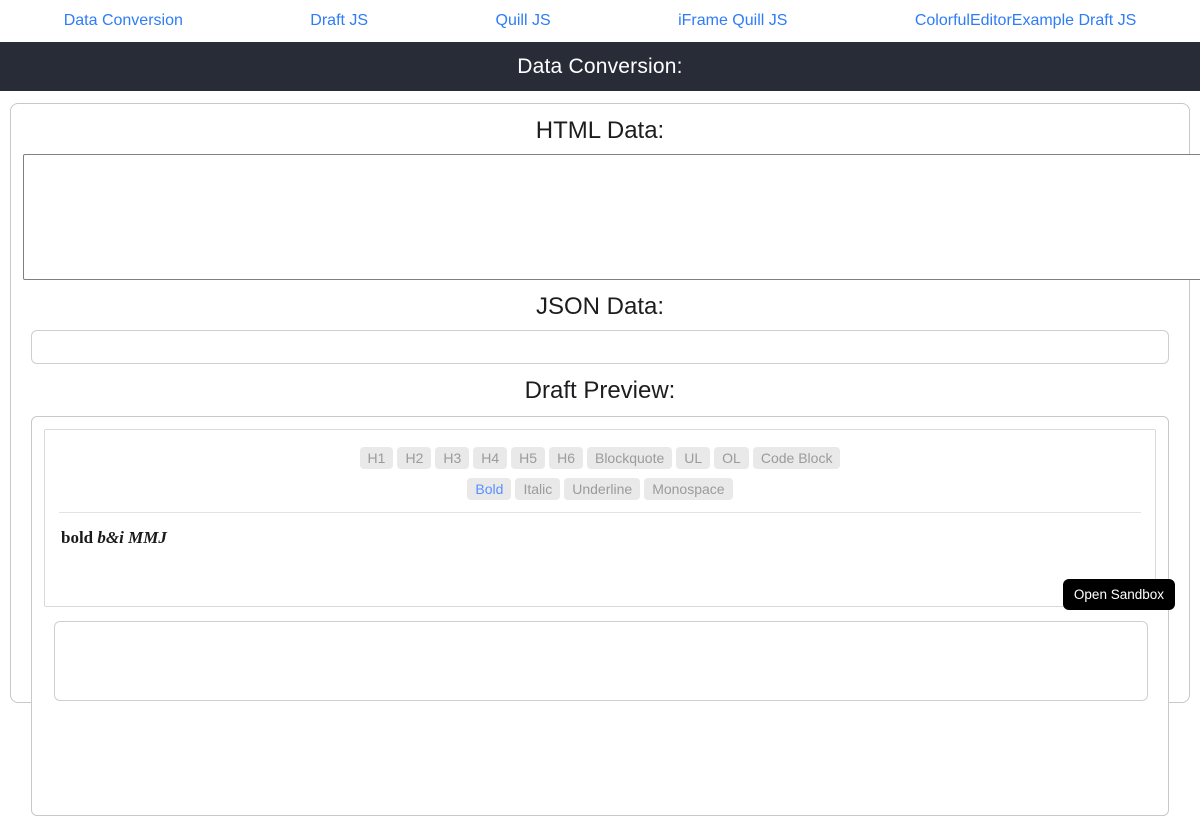 This screenshot has height=816, width=1200. I want to click on toolbar-button-monospace: Monospace, so click(688, 489).